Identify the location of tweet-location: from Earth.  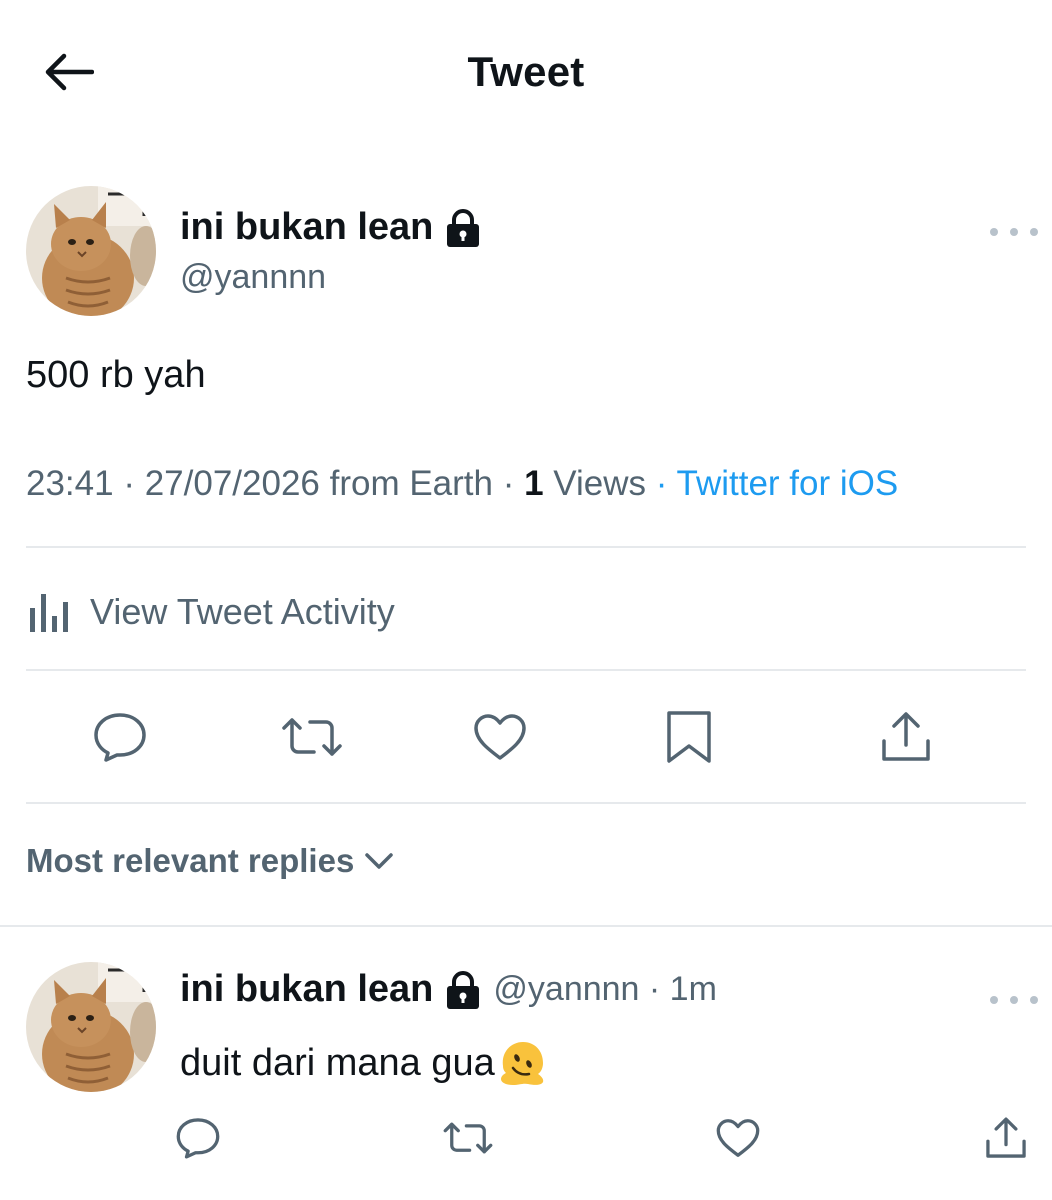
(406, 483).